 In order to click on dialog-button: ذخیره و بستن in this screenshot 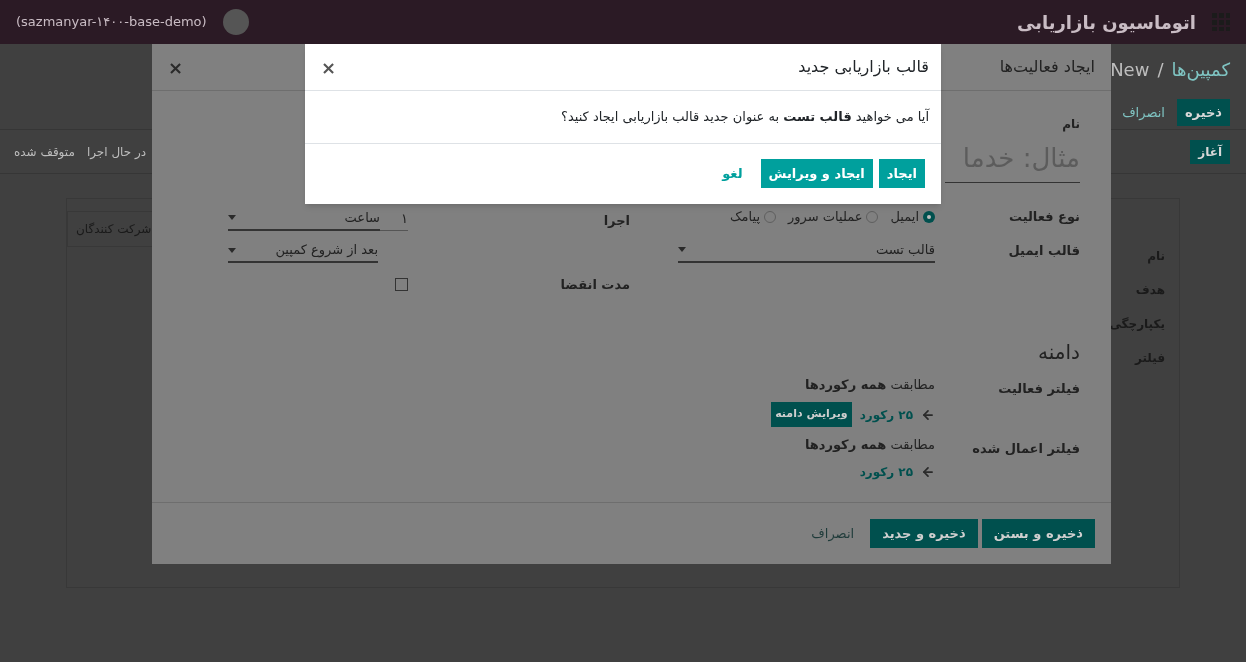, I will do `click(1038, 533)`.